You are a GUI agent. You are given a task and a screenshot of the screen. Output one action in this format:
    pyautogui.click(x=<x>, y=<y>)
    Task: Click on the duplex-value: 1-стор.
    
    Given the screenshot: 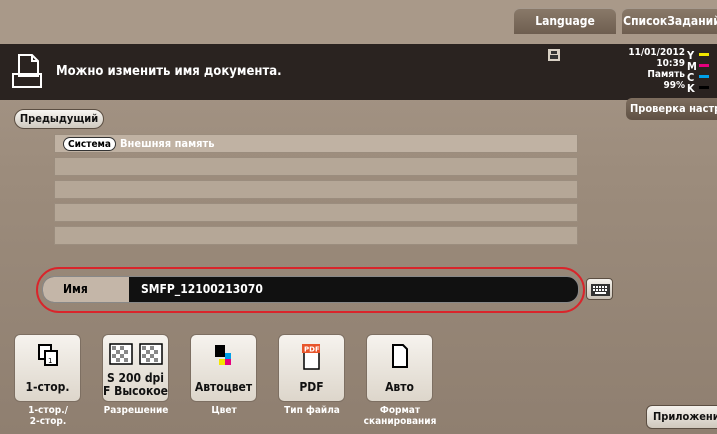 What is the action you would take?
    pyautogui.click(x=47, y=387)
    